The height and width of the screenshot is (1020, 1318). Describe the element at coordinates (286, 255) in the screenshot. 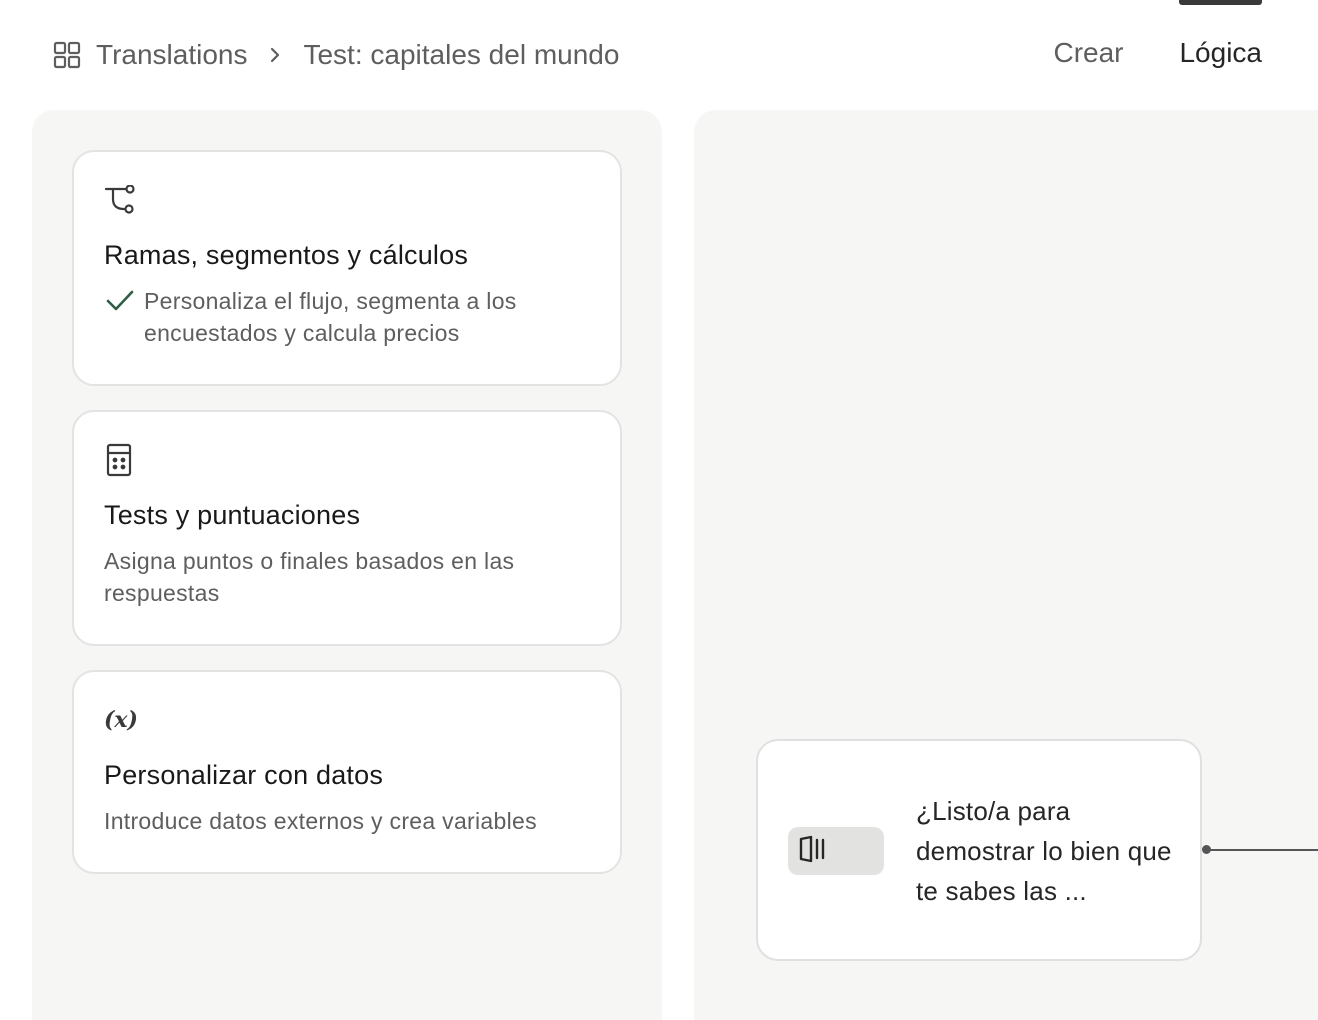

I see `logic-option-title: Ramas, segmentos y cálculos` at that location.